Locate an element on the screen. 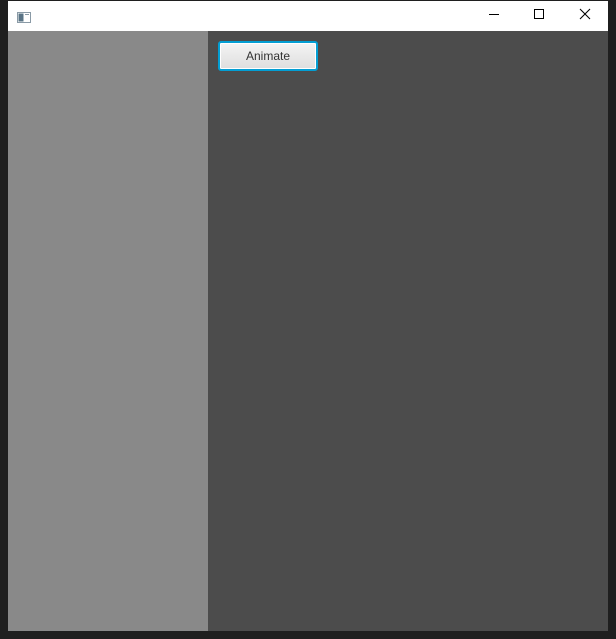 The image size is (616, 639). close-button is located at coordinates (585, 16).